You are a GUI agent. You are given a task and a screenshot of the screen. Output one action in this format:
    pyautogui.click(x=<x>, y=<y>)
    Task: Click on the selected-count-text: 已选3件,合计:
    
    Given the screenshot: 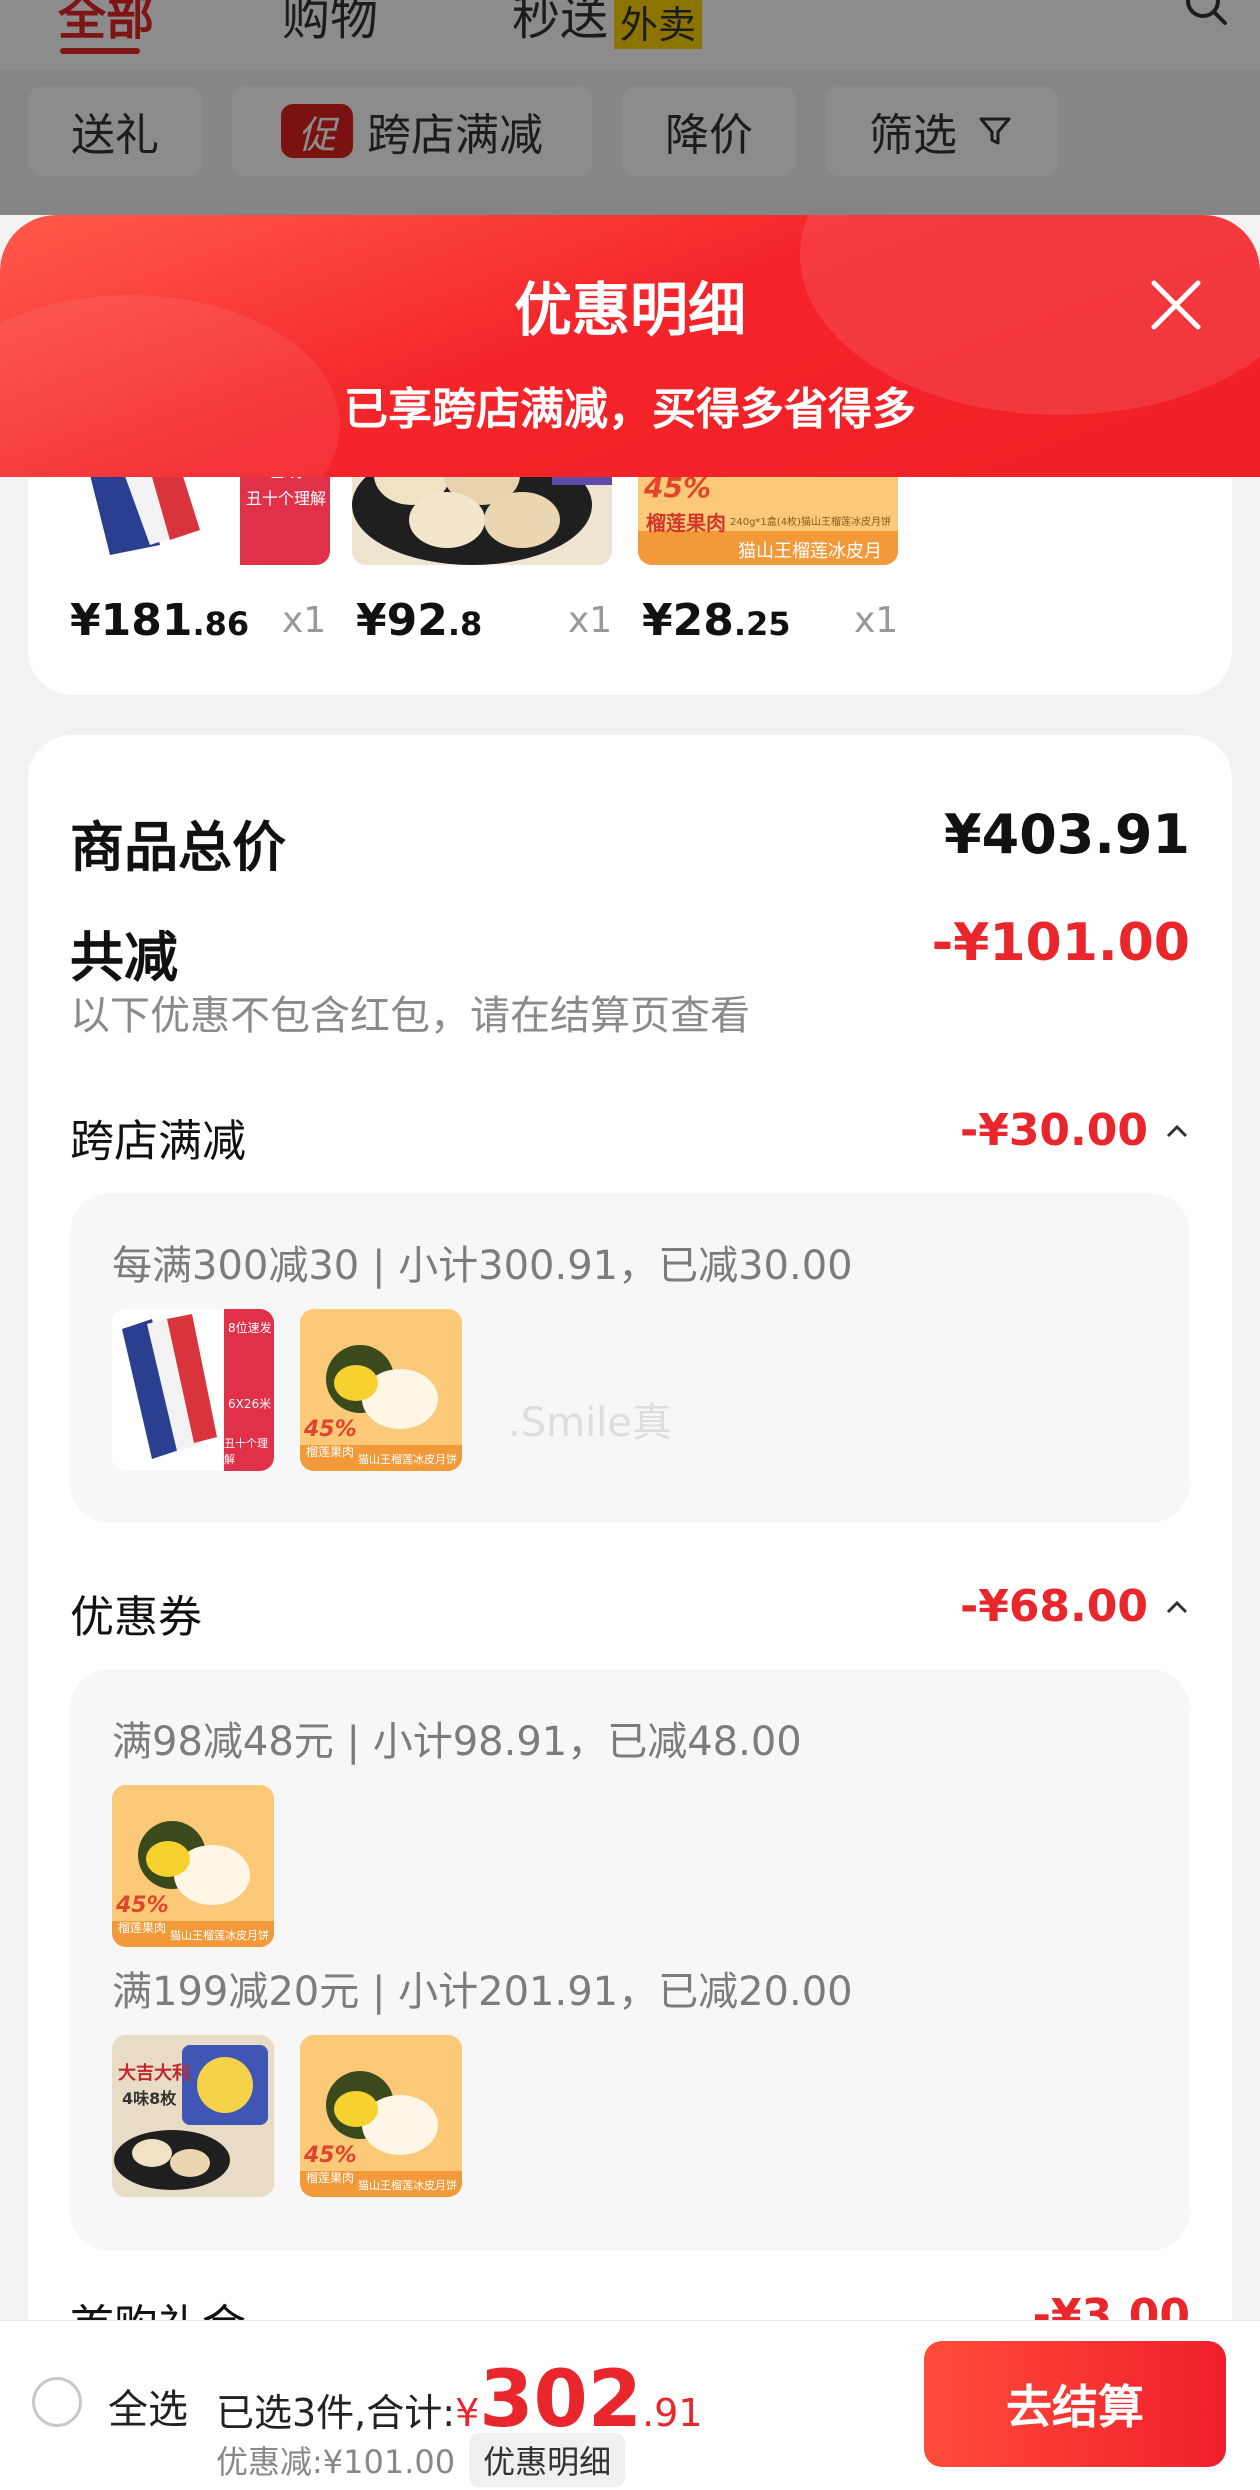 What is the action you would take?
    pyautogui.click(x=336, y=2413)
    